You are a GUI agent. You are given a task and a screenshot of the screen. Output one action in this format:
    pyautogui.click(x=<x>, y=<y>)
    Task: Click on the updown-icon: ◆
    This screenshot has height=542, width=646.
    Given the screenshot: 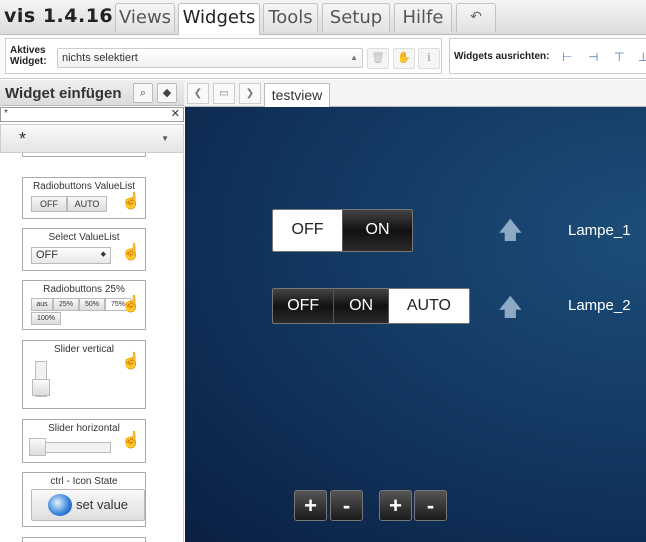 What is the action you would take?
    pyautogui.click(x=103, y=254)
    